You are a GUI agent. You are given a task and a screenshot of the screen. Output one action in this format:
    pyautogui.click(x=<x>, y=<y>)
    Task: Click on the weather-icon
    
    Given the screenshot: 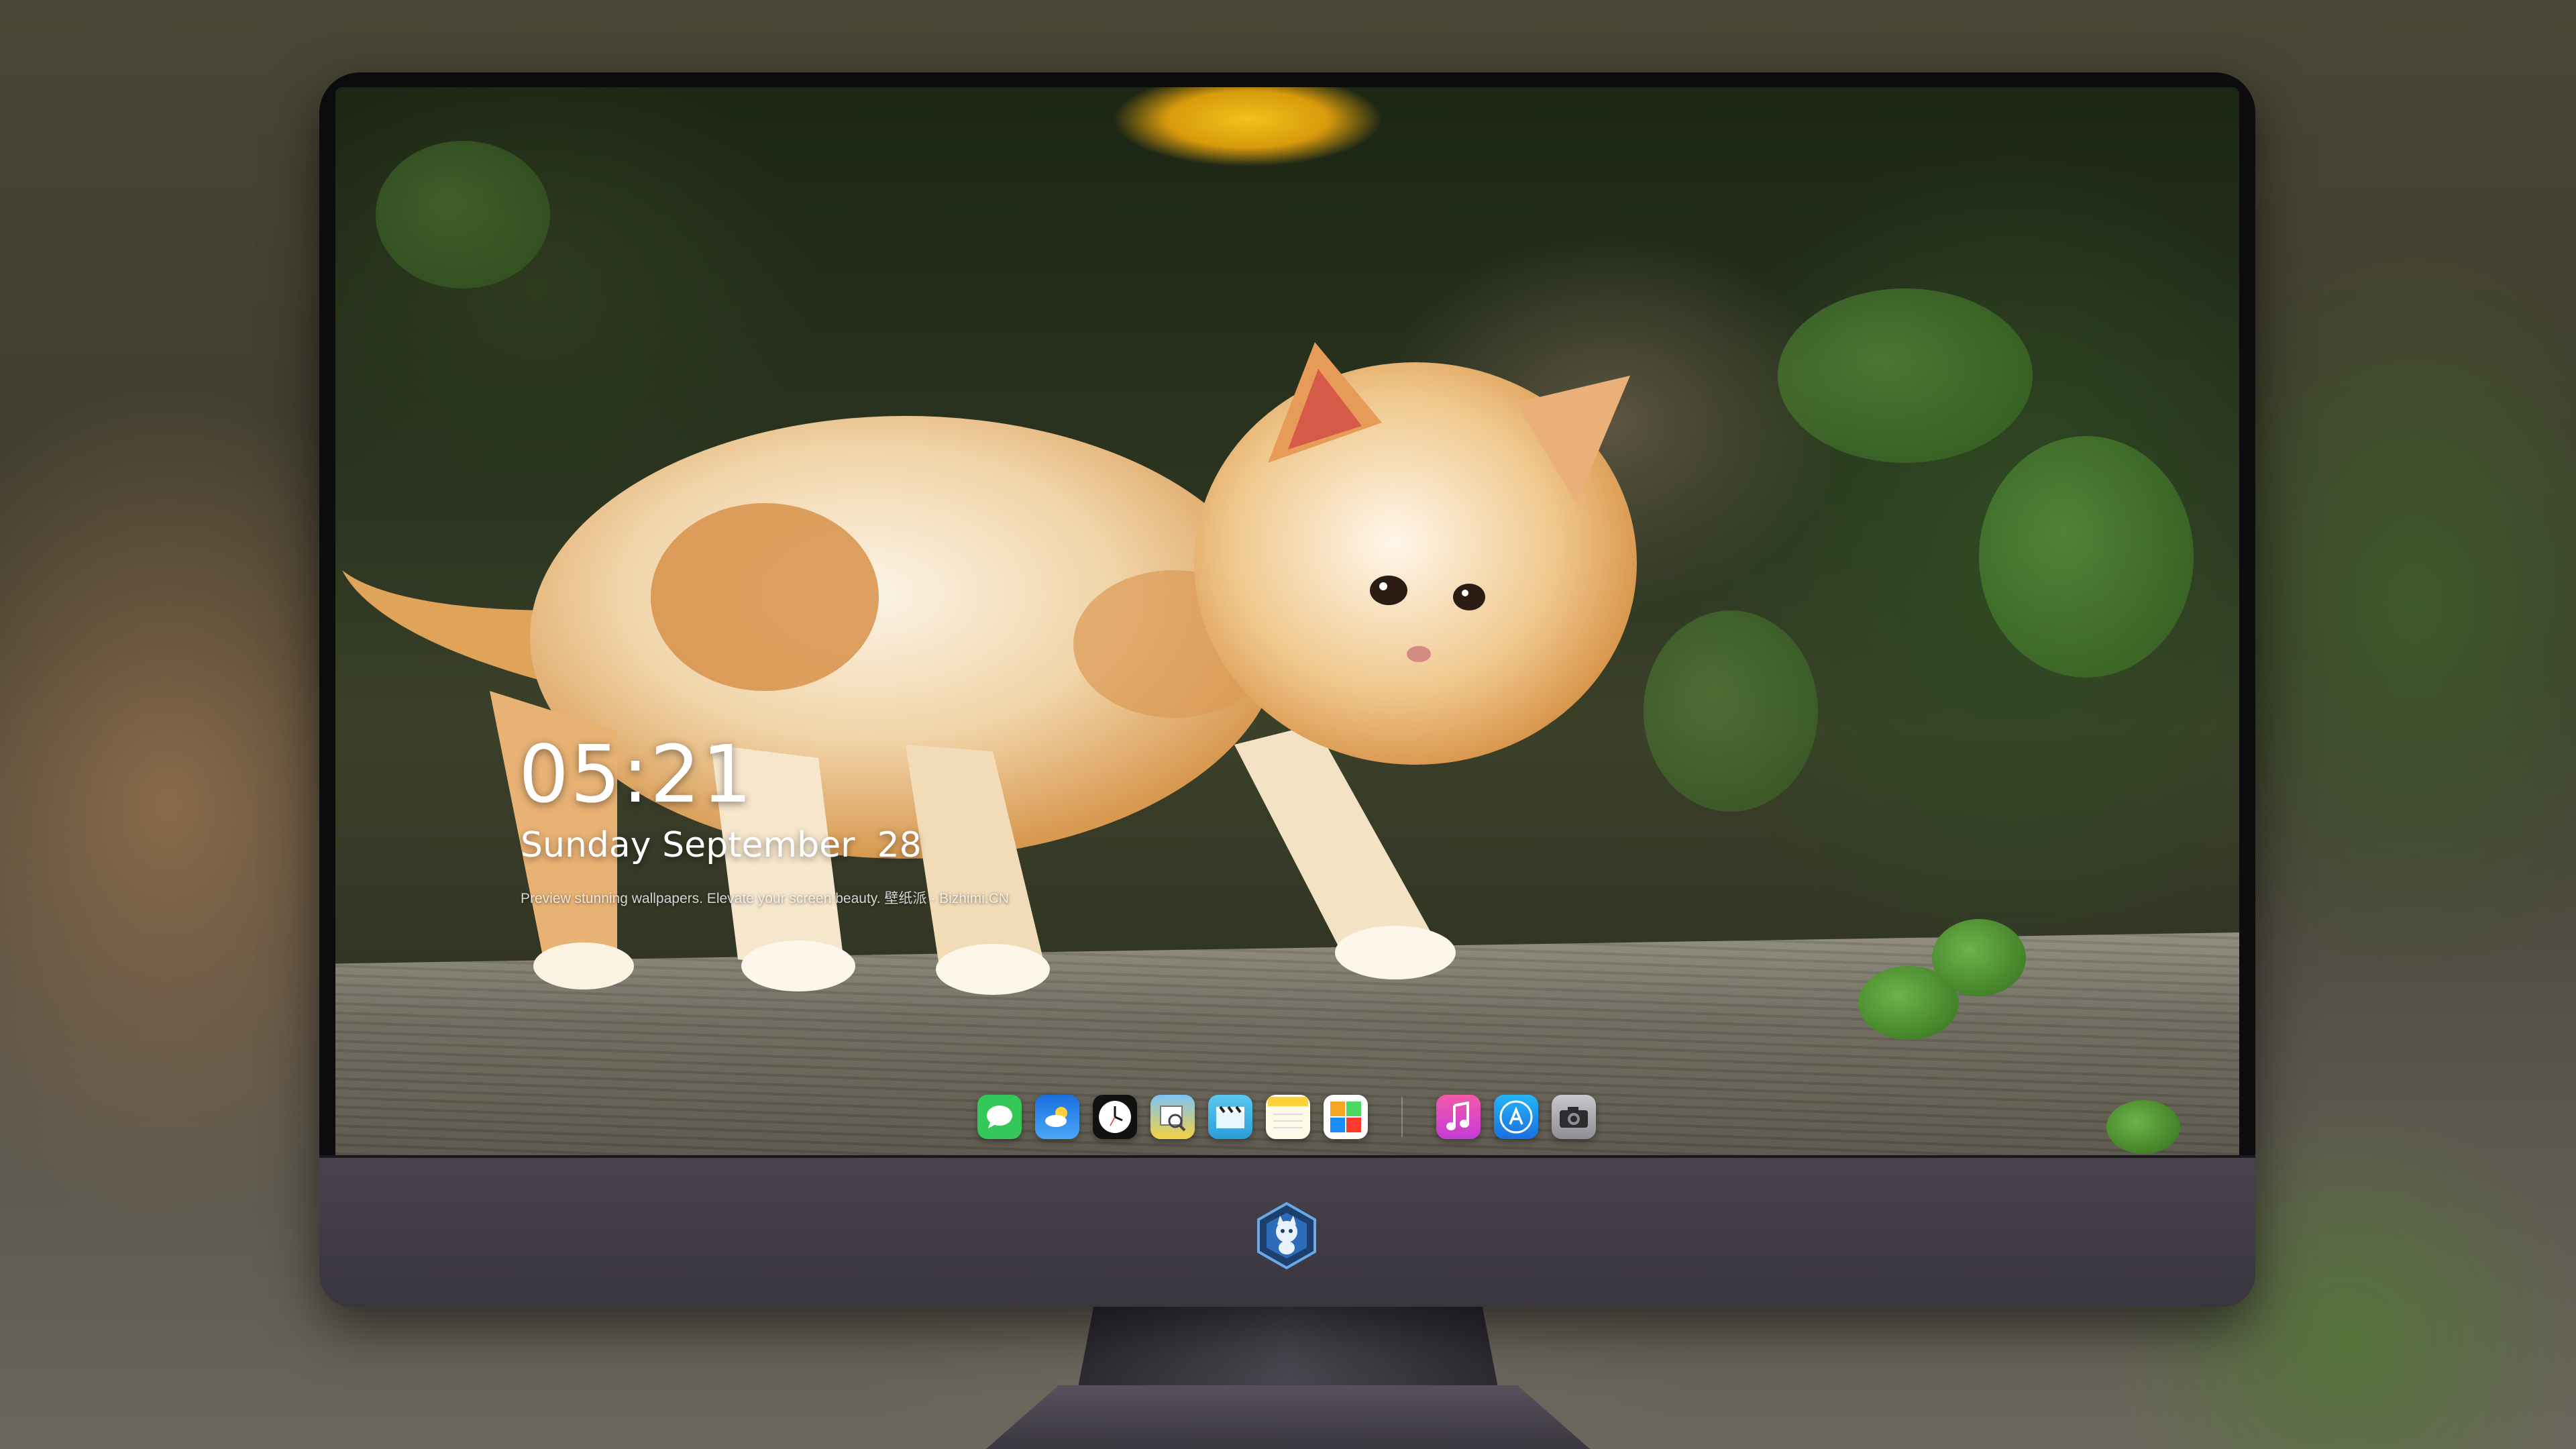 What is the action you would take?
    pyautogui.click(x=1057, y=1117)
    